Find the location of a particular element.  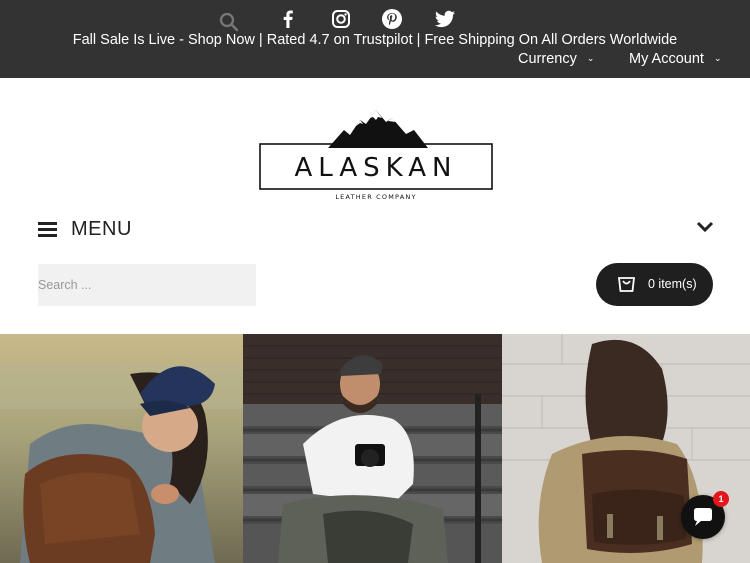

instagram-link is located at coordinates (341, 19).